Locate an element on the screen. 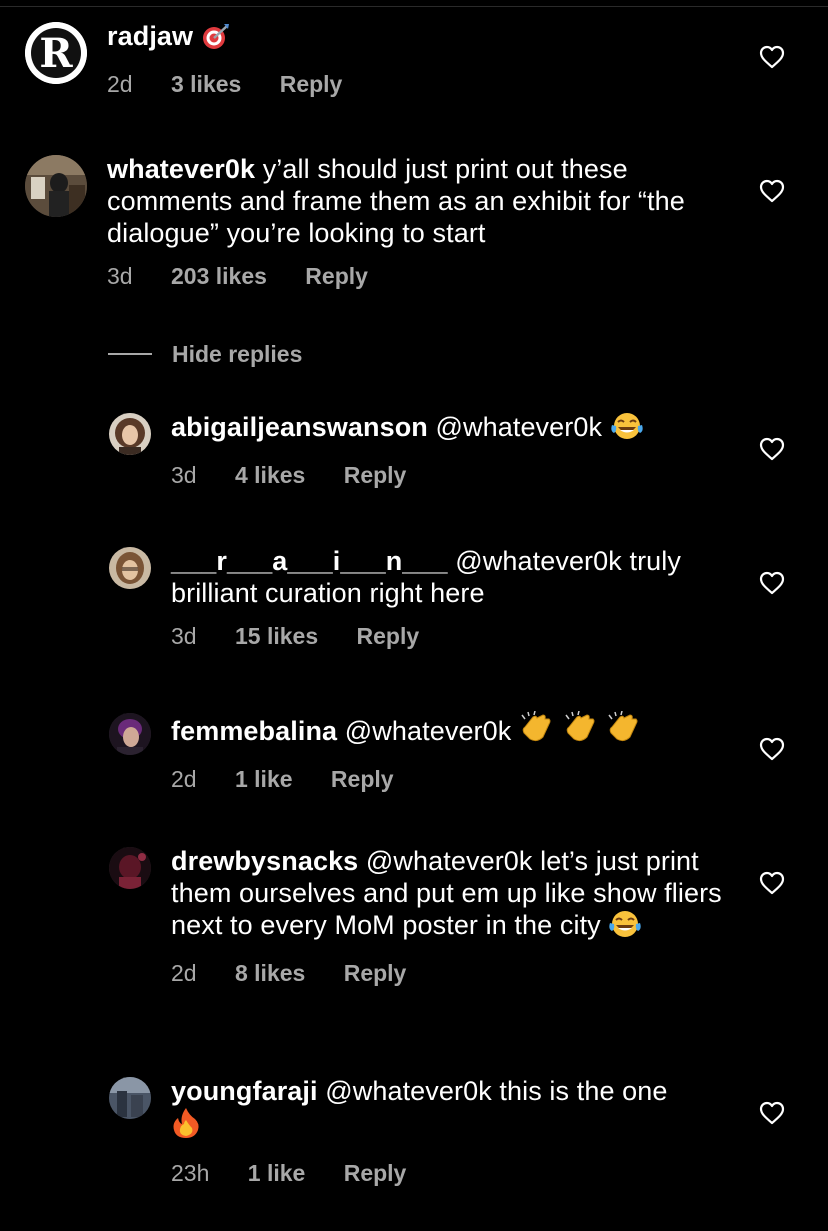 The height and width of the screenshot is (1231, 828). likes-count: 203 likes is located at coordinates (219, 276).